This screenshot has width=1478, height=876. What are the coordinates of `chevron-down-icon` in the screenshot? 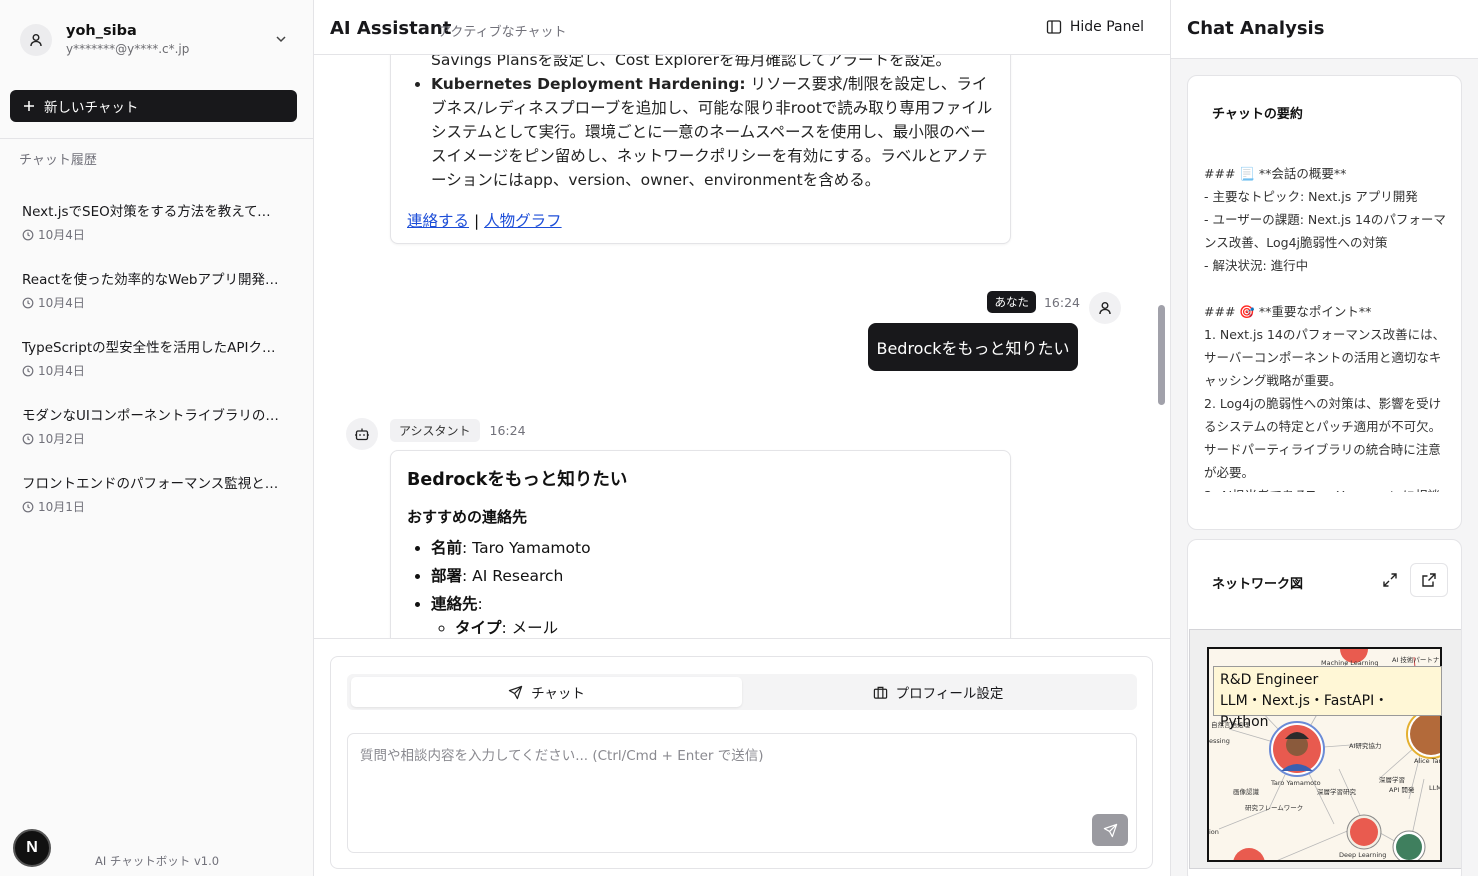 It's located at (281, 41).